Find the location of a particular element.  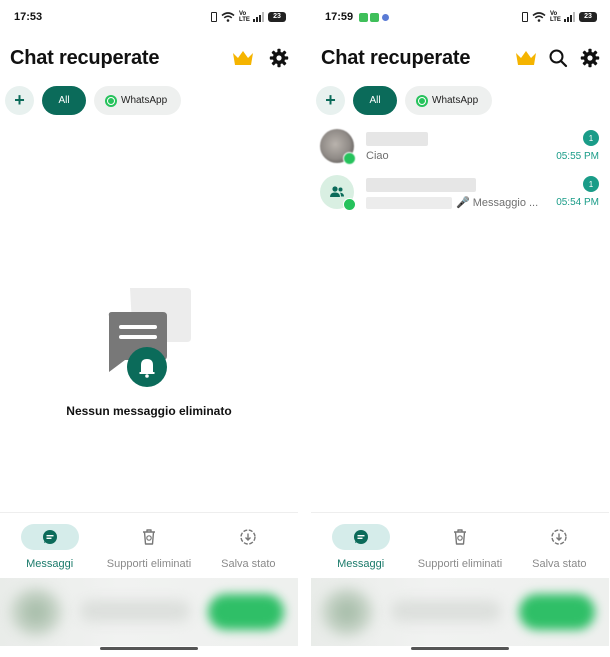

list-item: Ciao 1 05:55 PM is located at coordinates (460, 149).